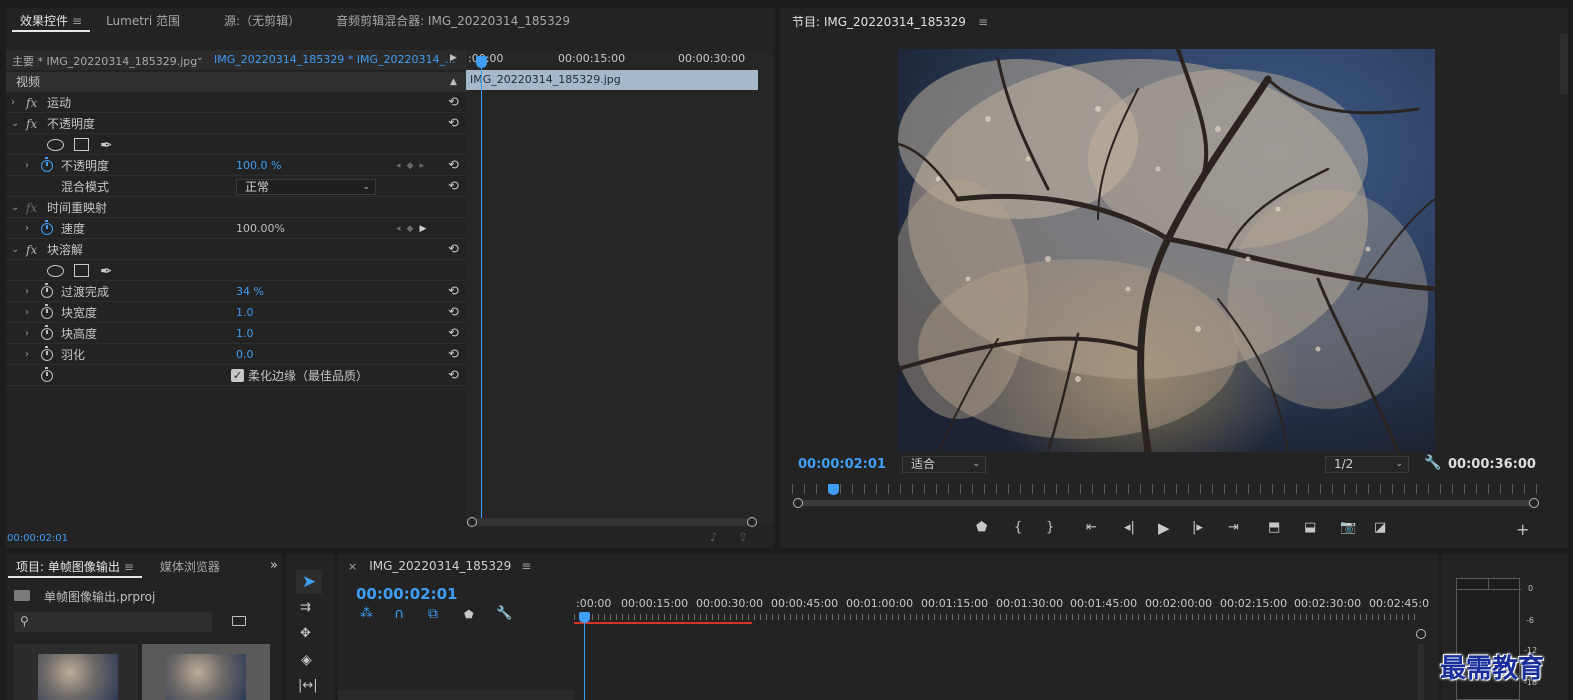 The height and width of the screenshot is (700, 1573). I want to click on param-feather: › 羽化 0.0 ⟲, so click(236, 355).